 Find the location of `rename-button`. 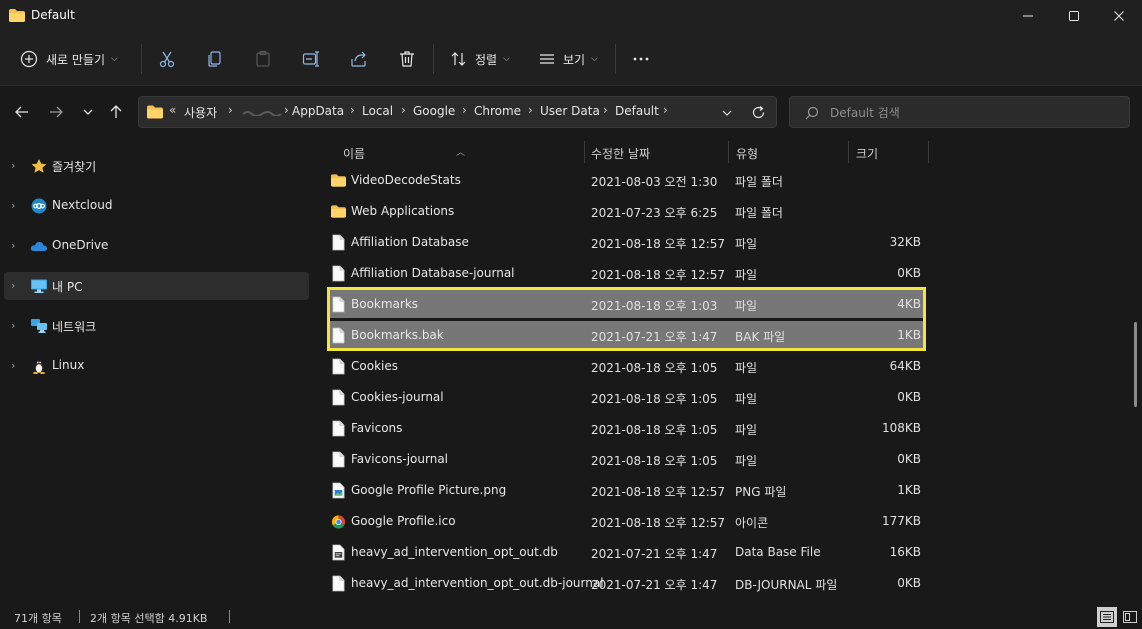

rename-button is located at coordinates (311, 59).